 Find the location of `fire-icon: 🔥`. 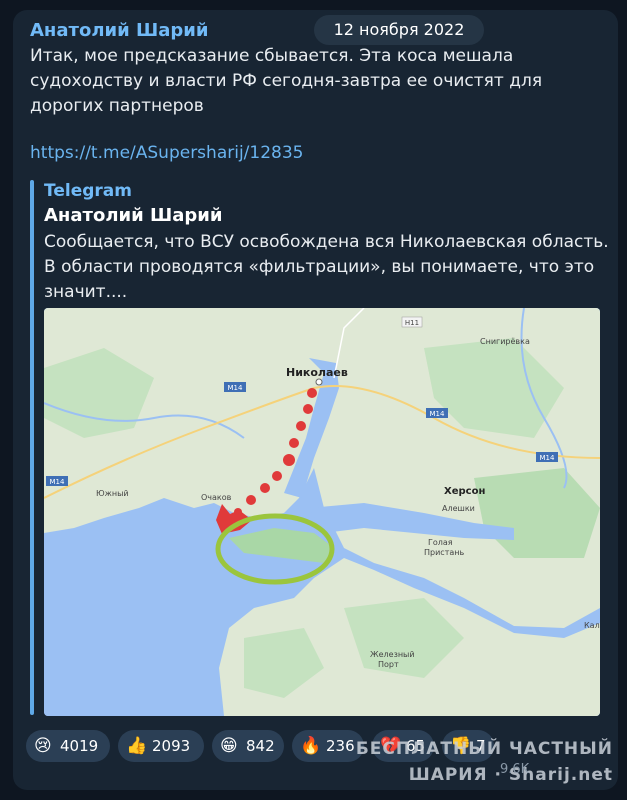

fire-icon: 🔥 is located at coordinates (311, 746).